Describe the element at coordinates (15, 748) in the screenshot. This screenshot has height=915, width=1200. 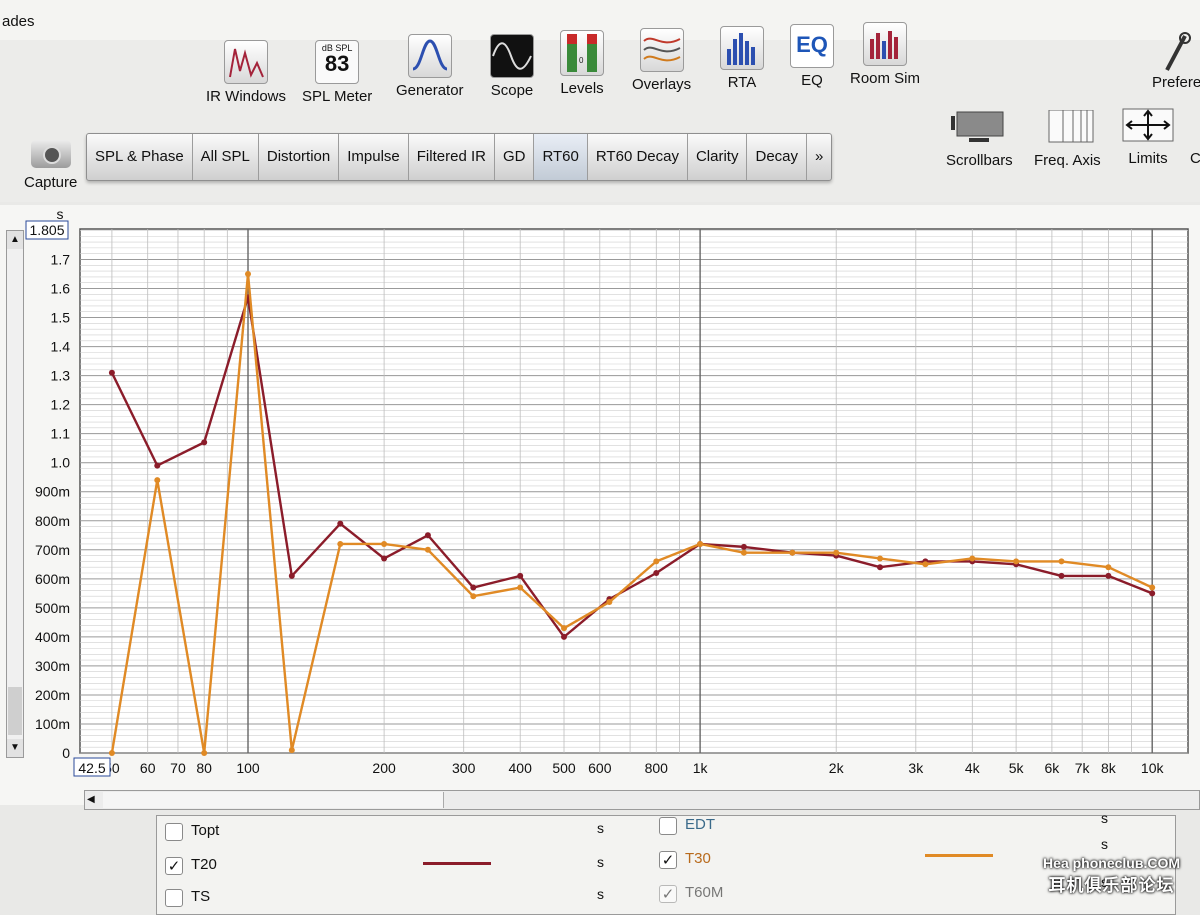
I see `scroll-down-arrow-icon: ▼` at that location.